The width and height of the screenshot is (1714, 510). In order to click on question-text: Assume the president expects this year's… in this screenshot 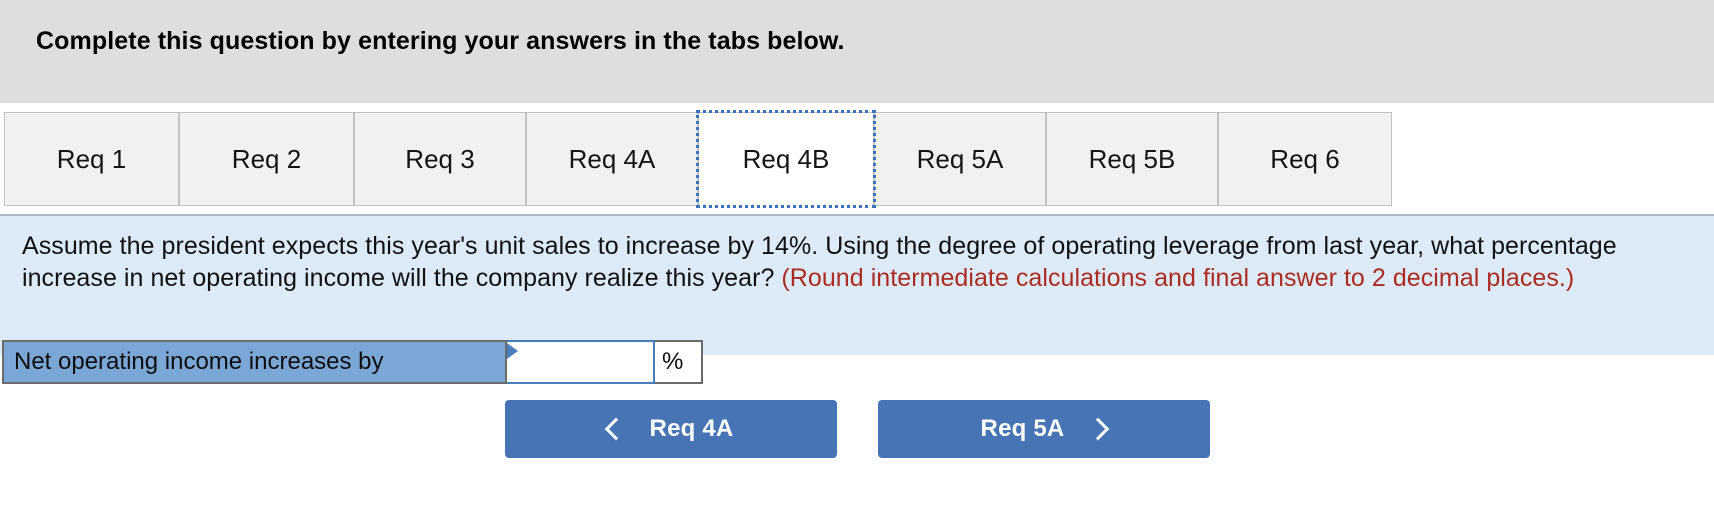, I will do `click(857, 262)`.